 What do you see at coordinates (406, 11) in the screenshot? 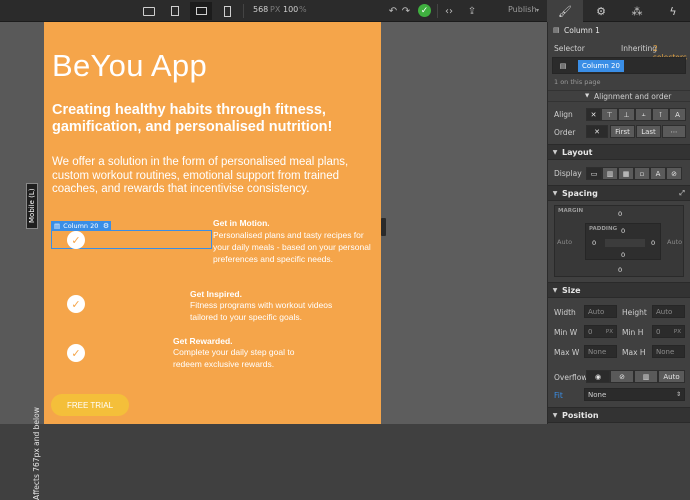
I see `redo-icon: ↷` at bounding box center [406, 11].